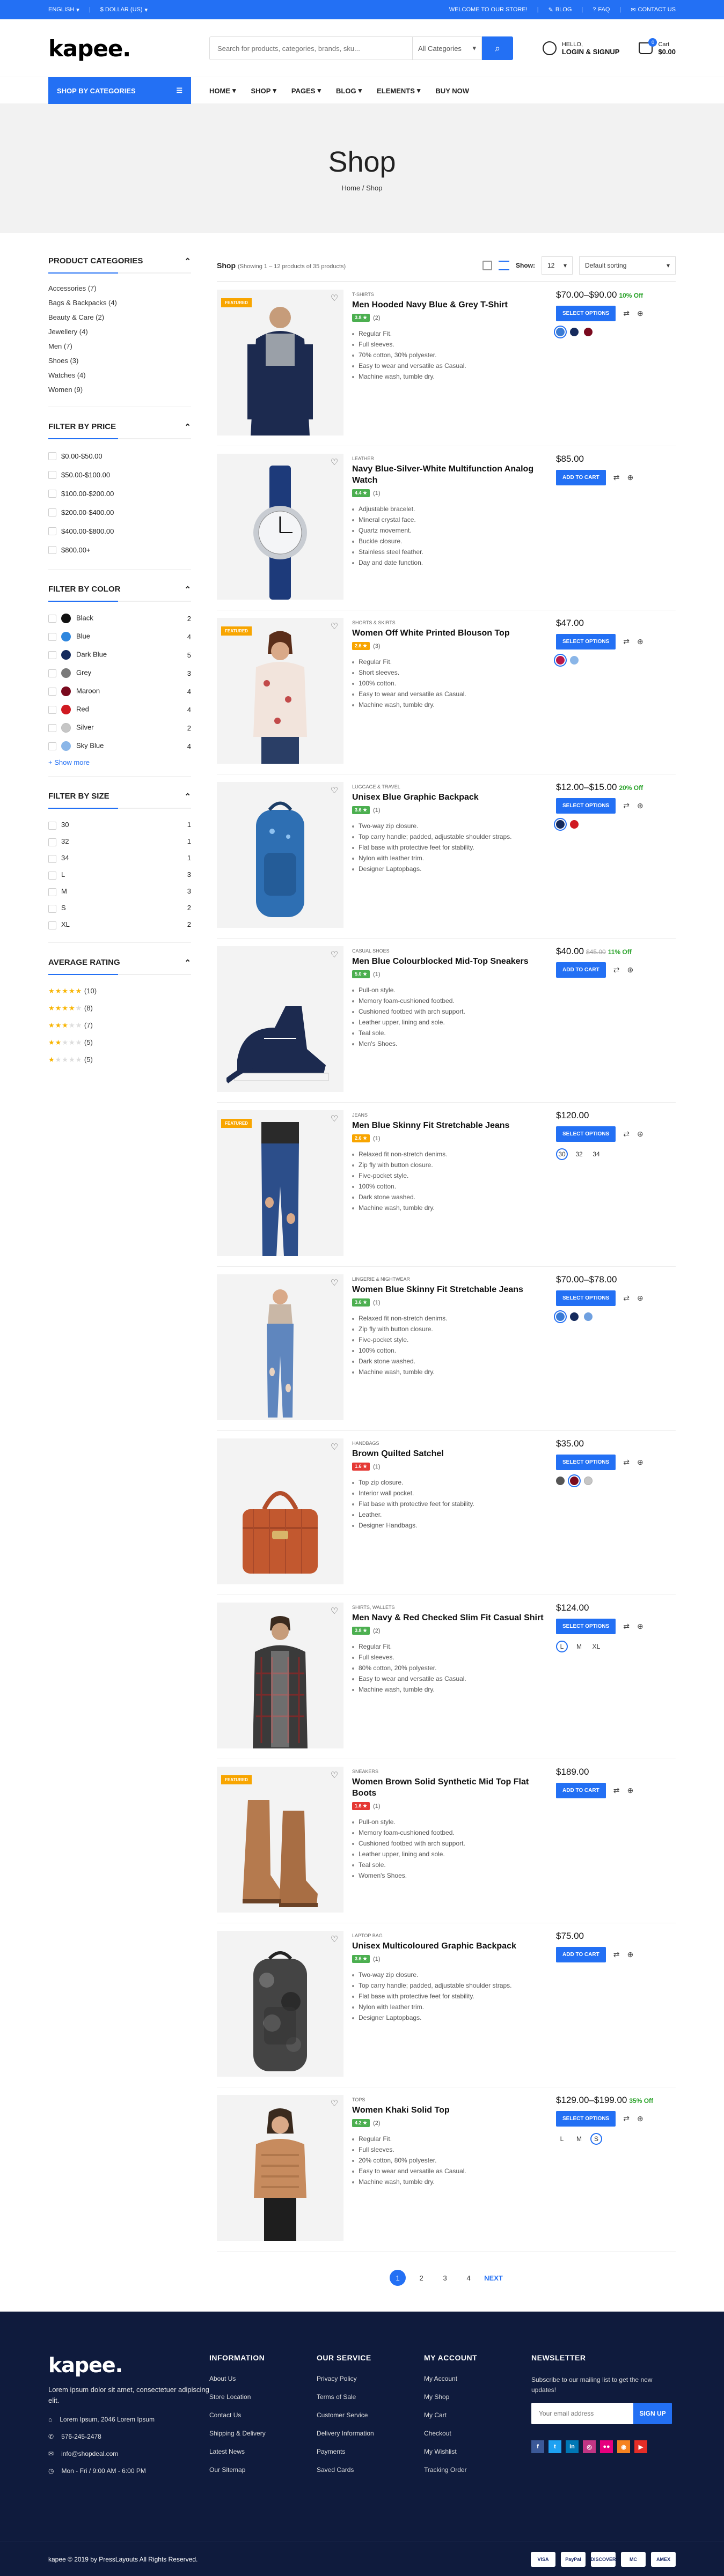 This screenshot has width=724, height=2576. Describe the element at coordinates (452, 1279) in the screenshot. I see `product-category: LINGERIE & NIGHTWEAR` at that location.